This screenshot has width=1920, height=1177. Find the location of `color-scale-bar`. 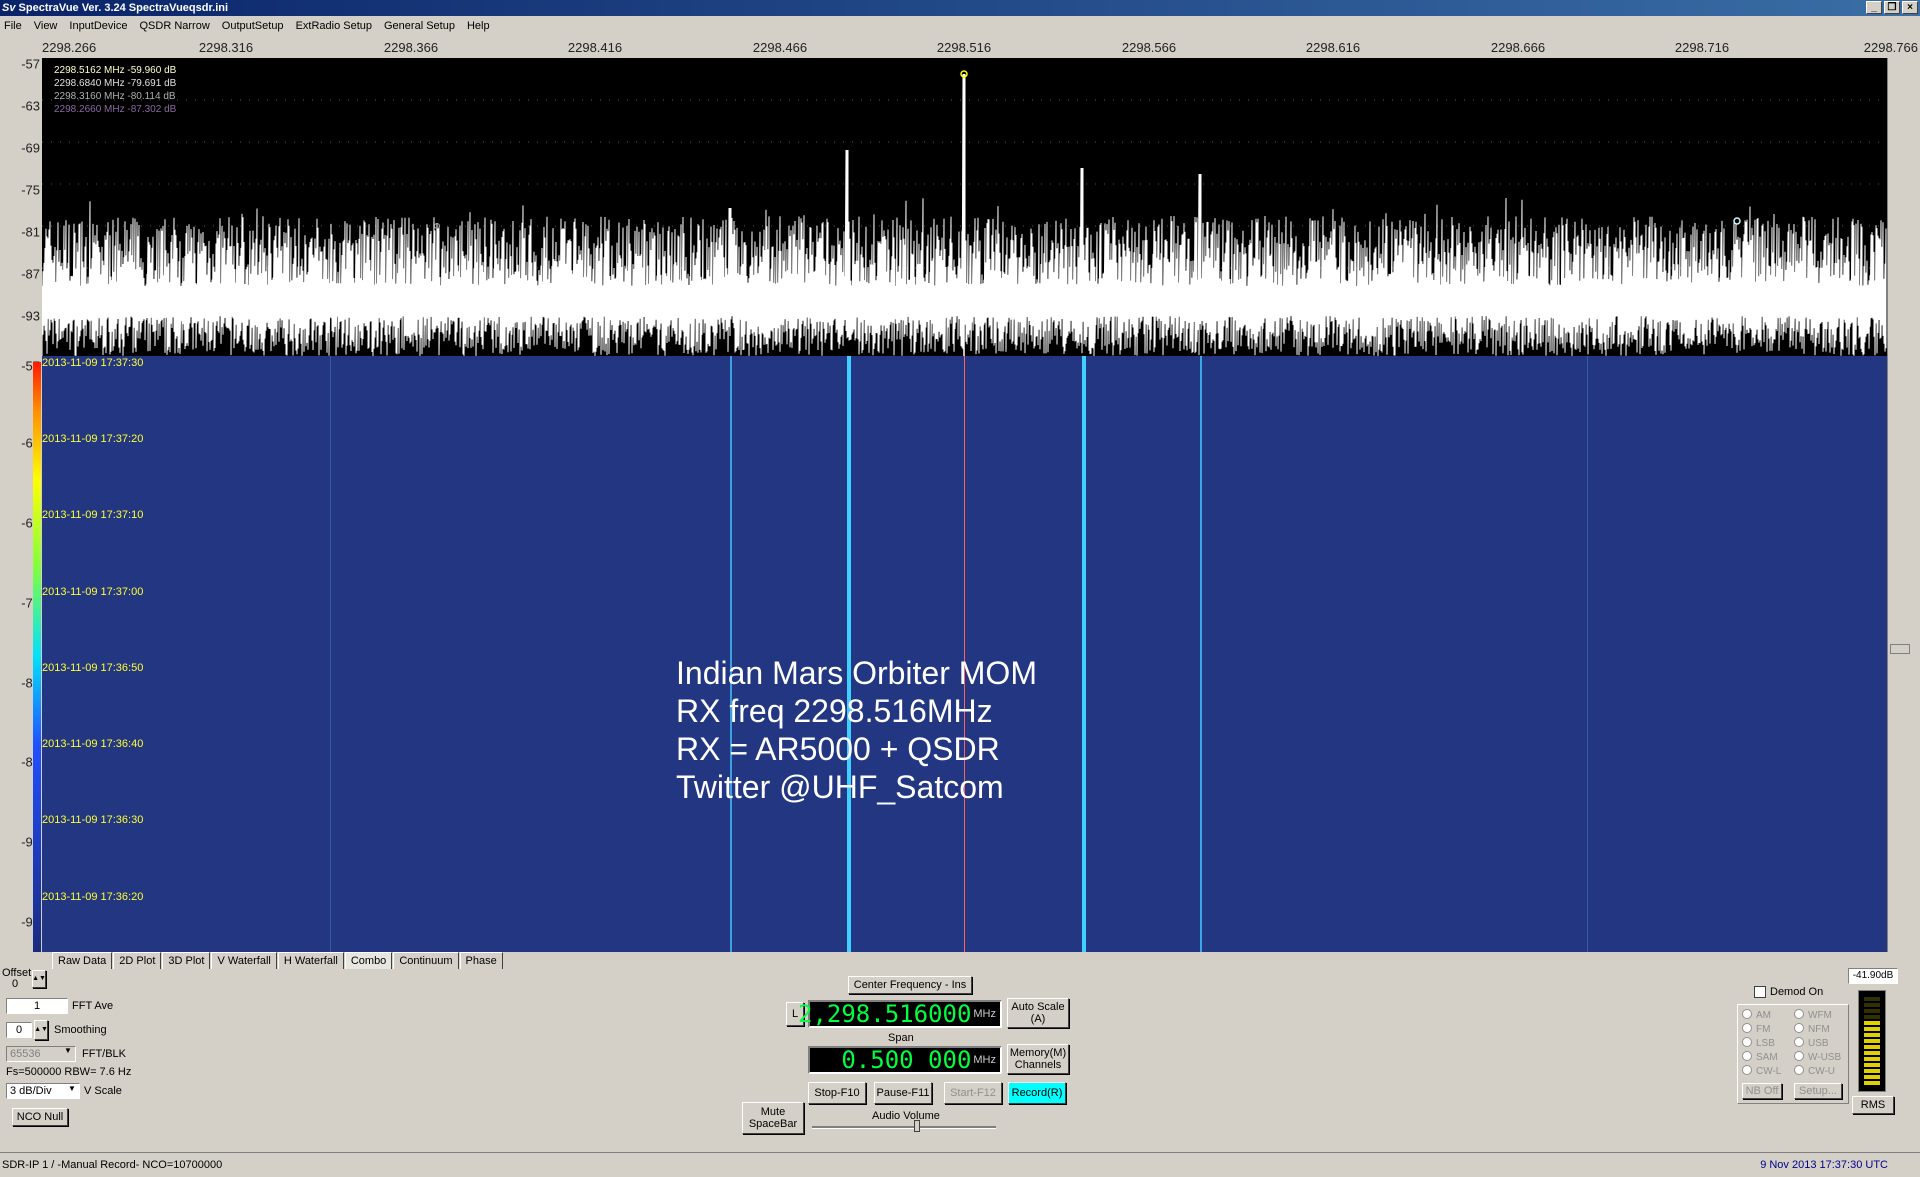

color-scale-bar is located at coordinates (37, 657).